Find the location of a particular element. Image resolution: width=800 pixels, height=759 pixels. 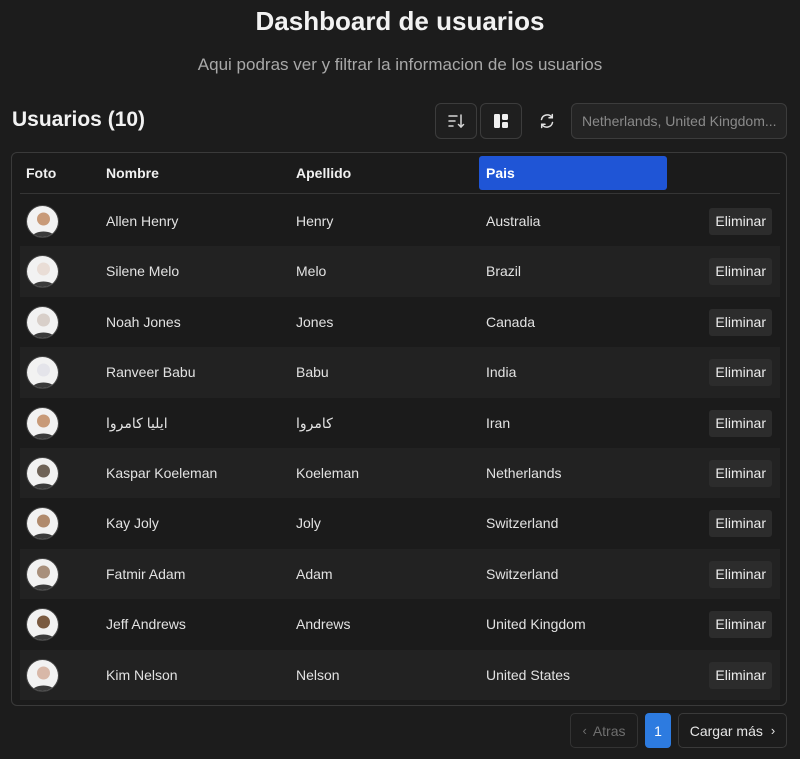

column-header-nombre: Nombre is located at coordinates (132, 173).